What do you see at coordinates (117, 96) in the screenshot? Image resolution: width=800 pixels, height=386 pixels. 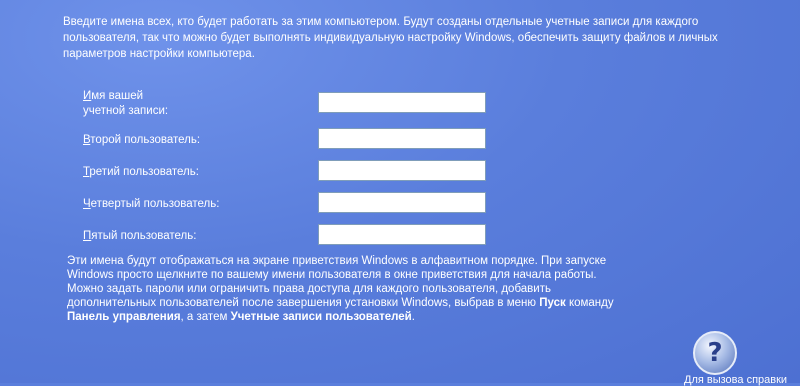 I see `label-text: мя вашей` at bounding box center [117, 96].